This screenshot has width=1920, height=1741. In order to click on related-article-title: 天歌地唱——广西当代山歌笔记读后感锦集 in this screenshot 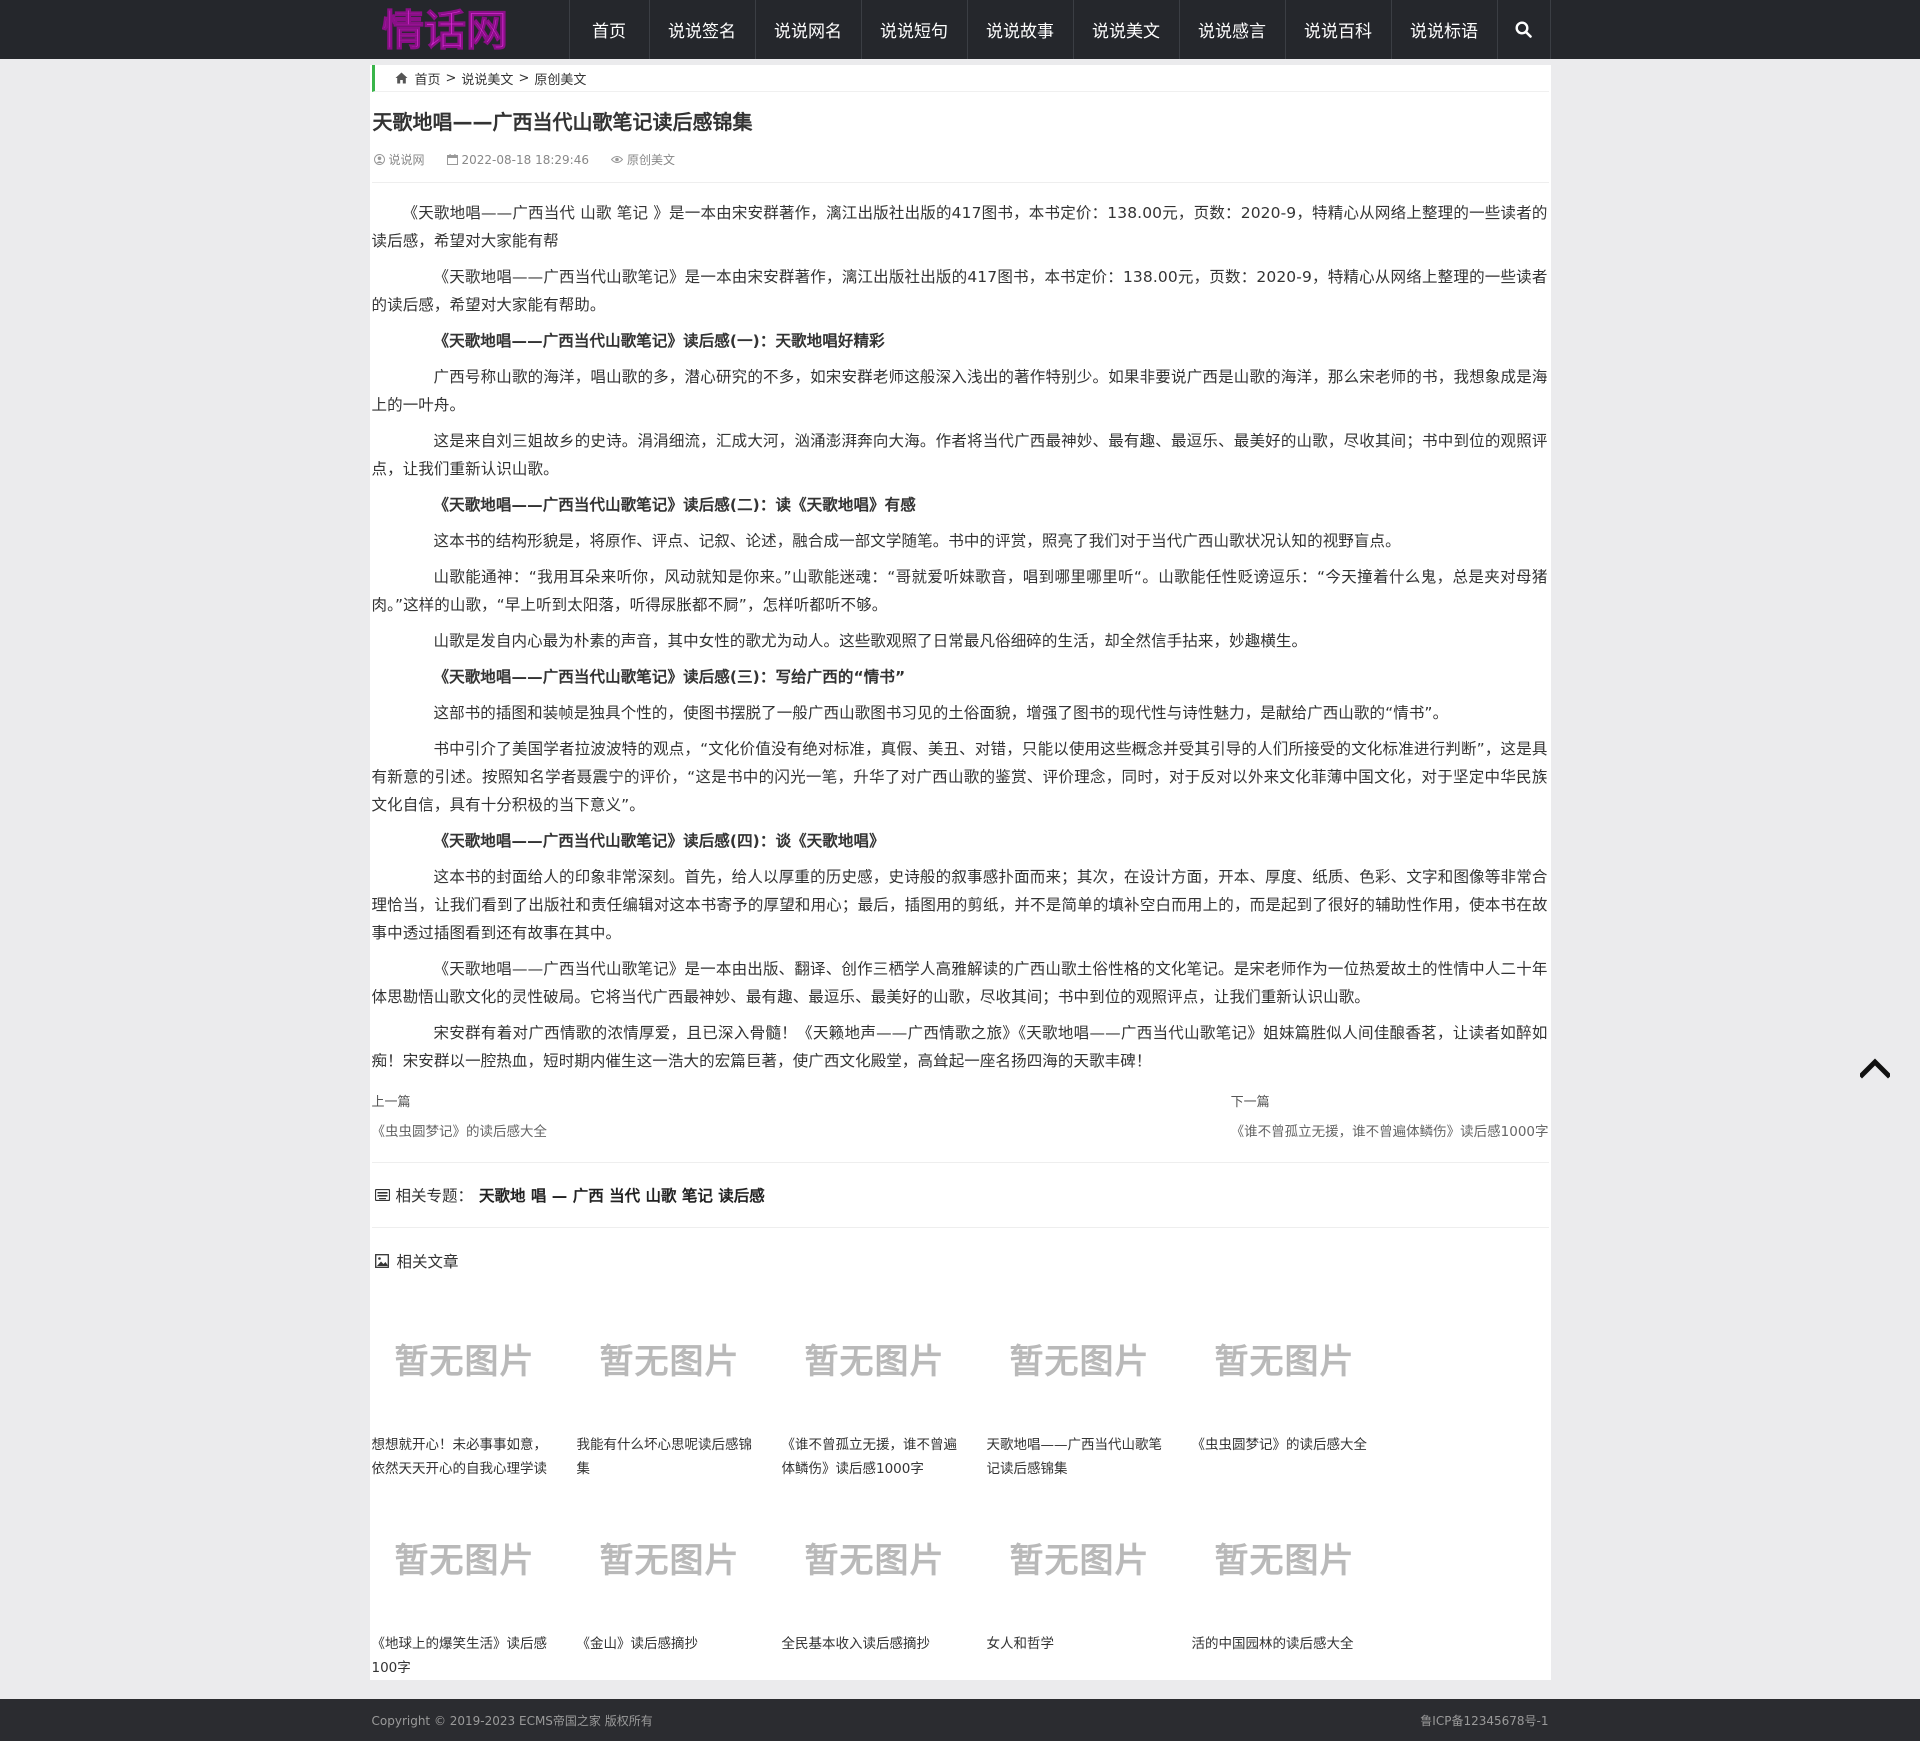, I will do `click(1080, 1457)`.